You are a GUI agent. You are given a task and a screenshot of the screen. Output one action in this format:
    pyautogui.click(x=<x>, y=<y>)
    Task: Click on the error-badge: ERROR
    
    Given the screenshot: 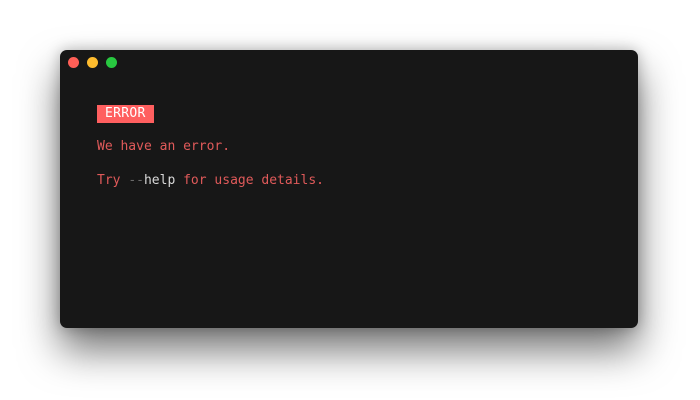 What is the action you would take?
    pyautogui.click(x=125, y=114)
    